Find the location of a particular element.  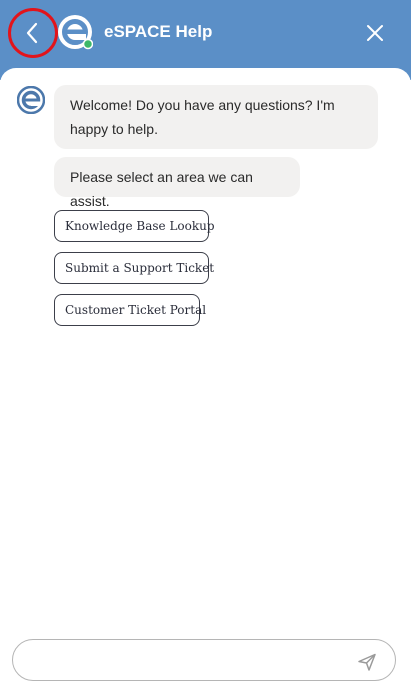

option-submit-support-ticket: Submit a Support Ticket is located at coordinates (134, 268).